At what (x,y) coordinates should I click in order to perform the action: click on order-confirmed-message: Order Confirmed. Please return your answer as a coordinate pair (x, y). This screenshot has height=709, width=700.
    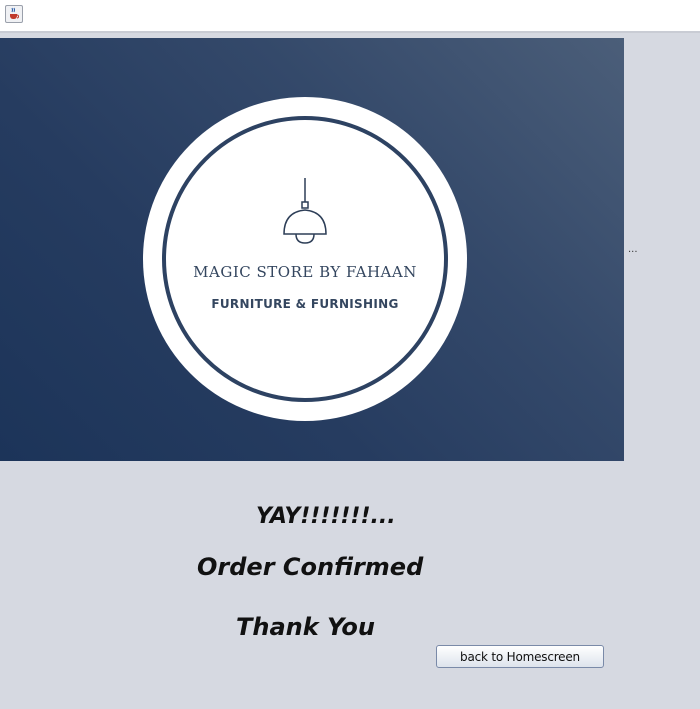
    Looking at the image, I should click on (310, 567).